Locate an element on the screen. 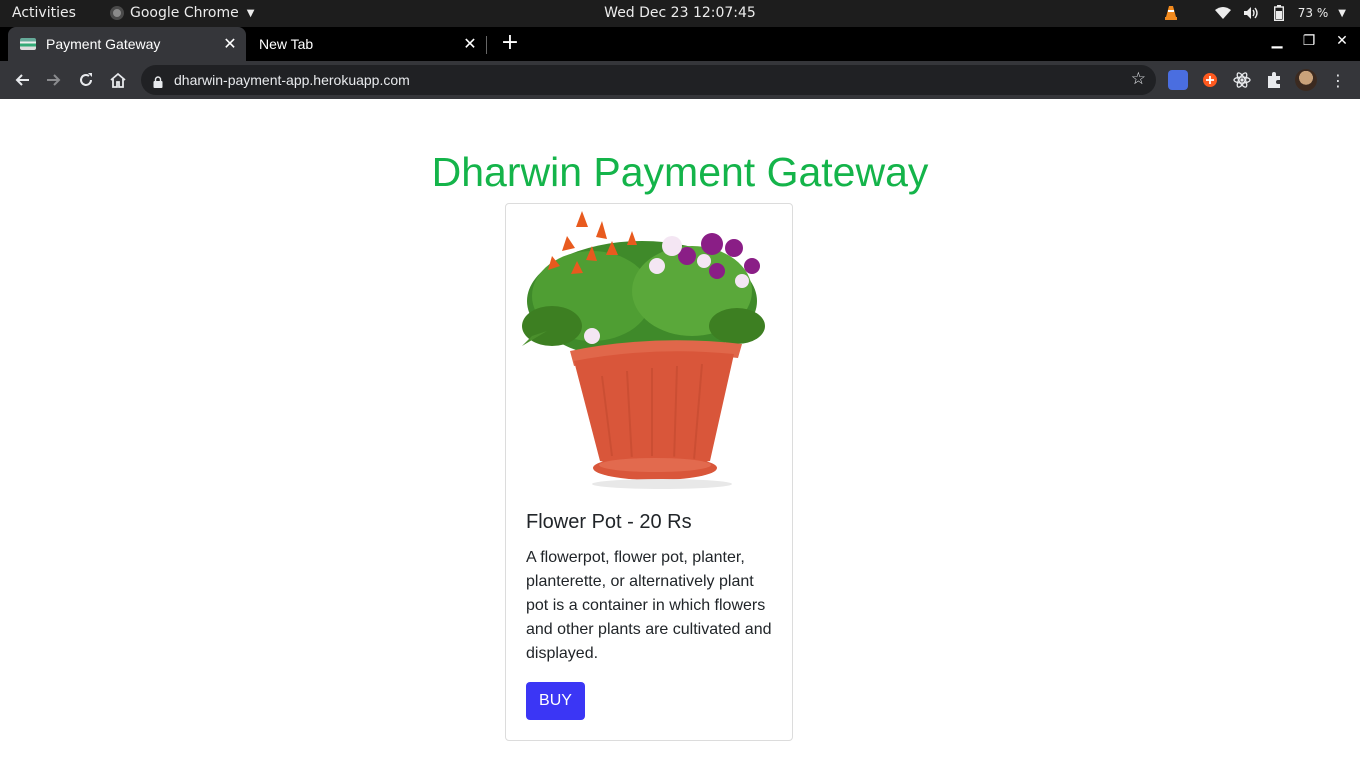  tab-strip: Payment Gateway ✕ New Tab ✕ is located at coordinates (680, 44).